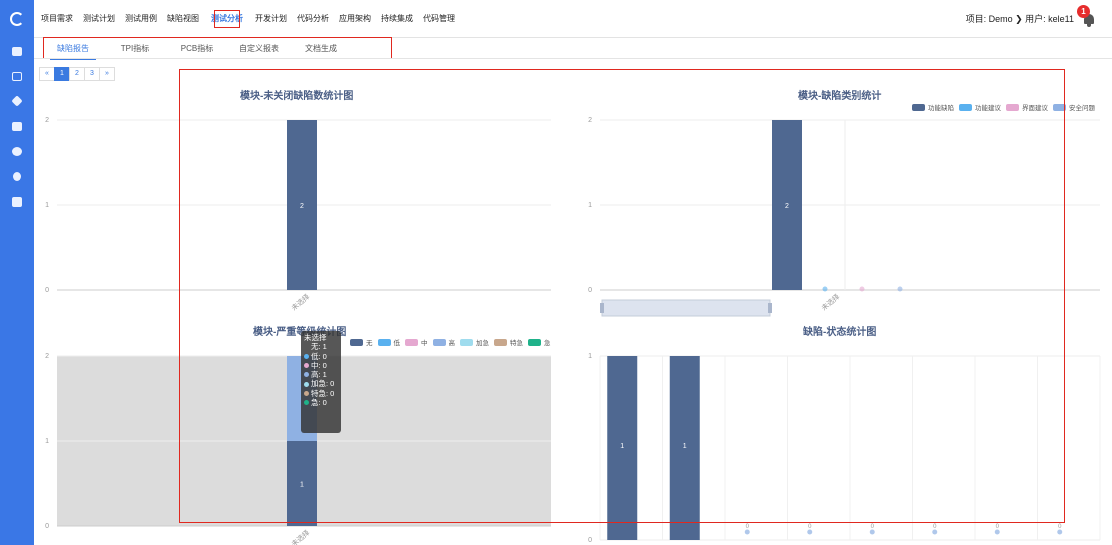  I want to click on legend-item: 高, so click(444, 342).